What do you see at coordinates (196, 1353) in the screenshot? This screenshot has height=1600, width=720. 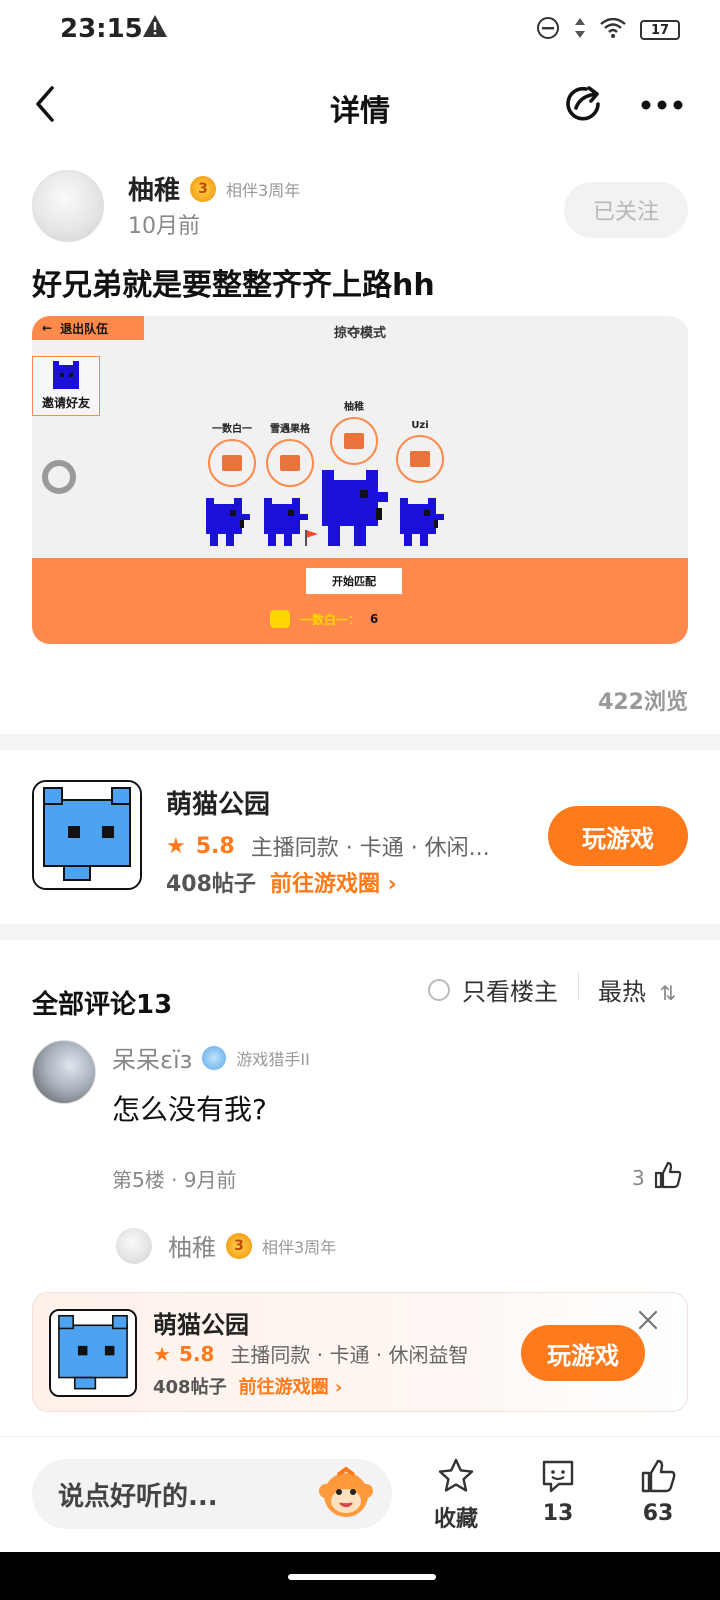 I see `banner-rating: 5.8` at bounding box center [196, 1353].